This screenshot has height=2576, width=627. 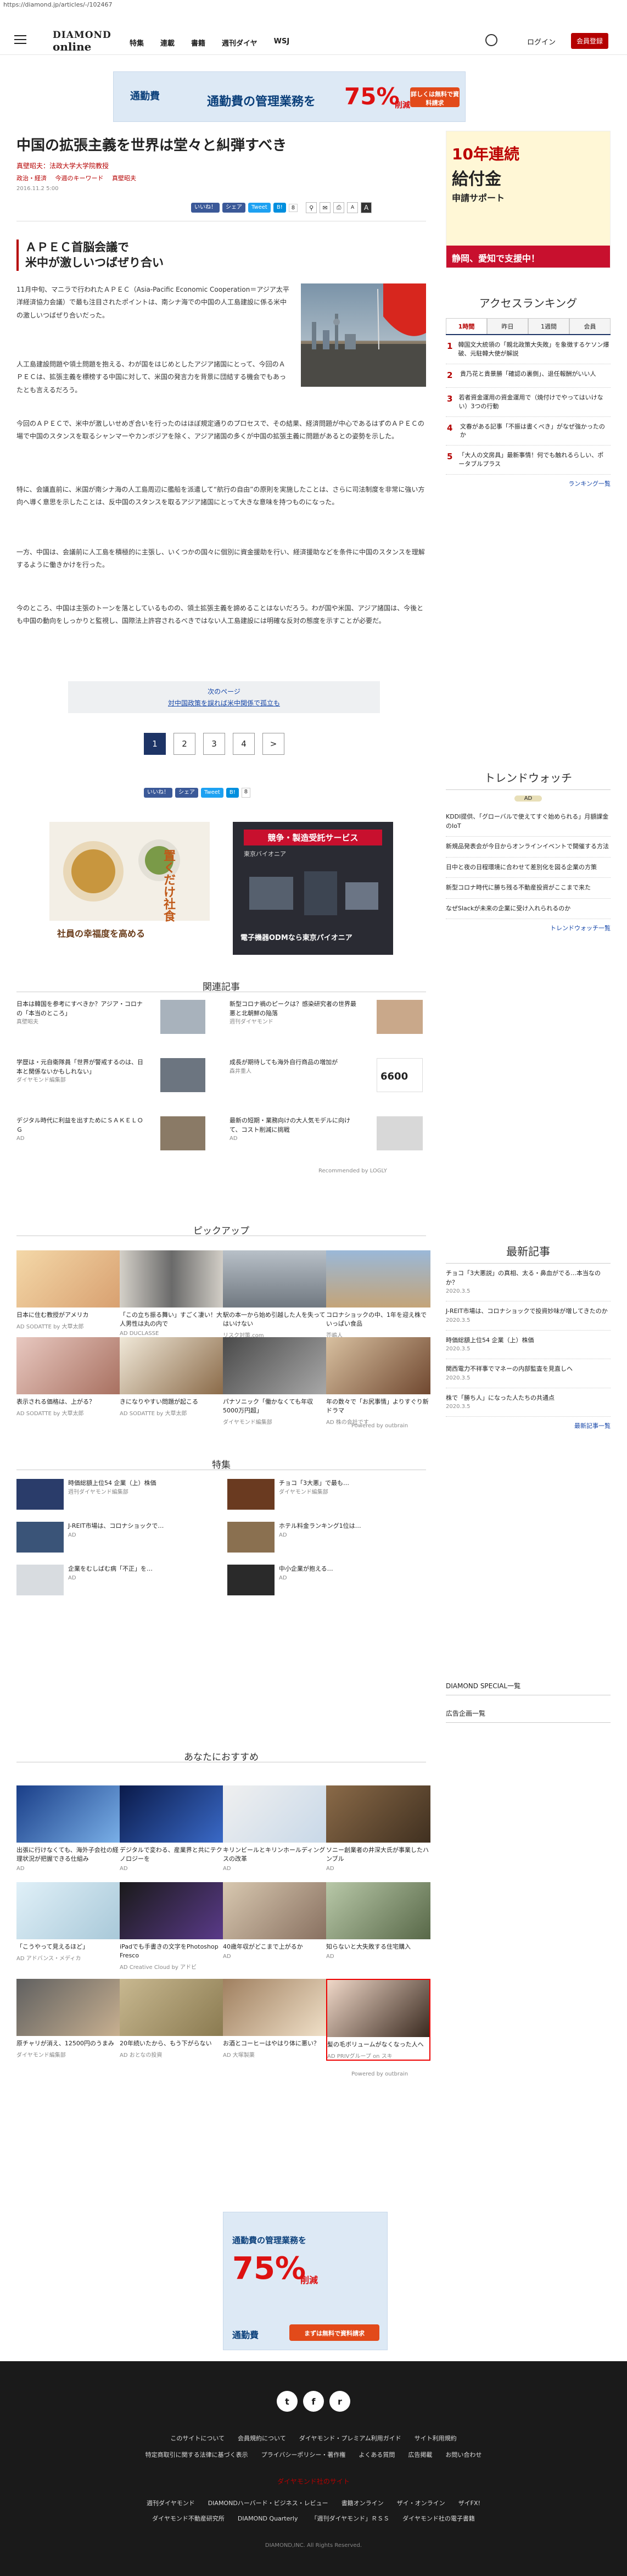 I want to click on footer-site-link: 週刊ダイヤモンド, so click(x=171, y=2503).